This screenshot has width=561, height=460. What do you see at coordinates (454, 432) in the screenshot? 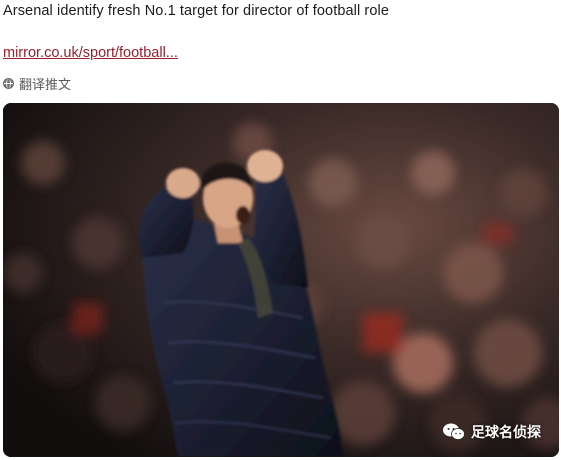
I see `wechat-icon` at bounding box center [454, 432].